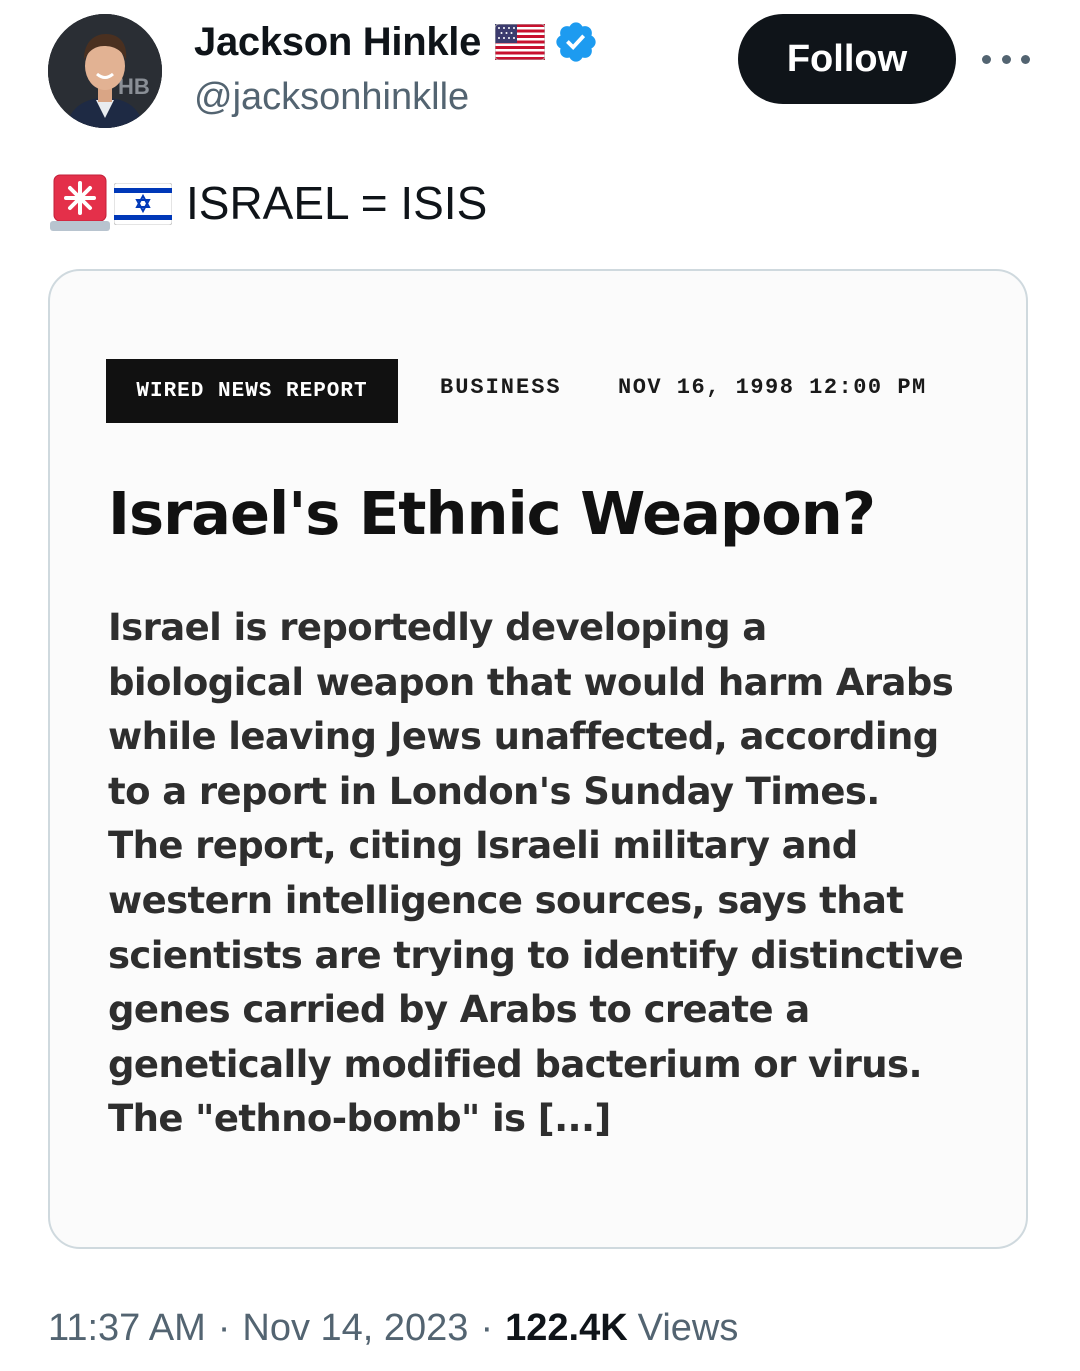 The width and height of the screenshot is (1080, 1371). I want to click on author-name-row: Jackson Hinkle, so click(396, 42).